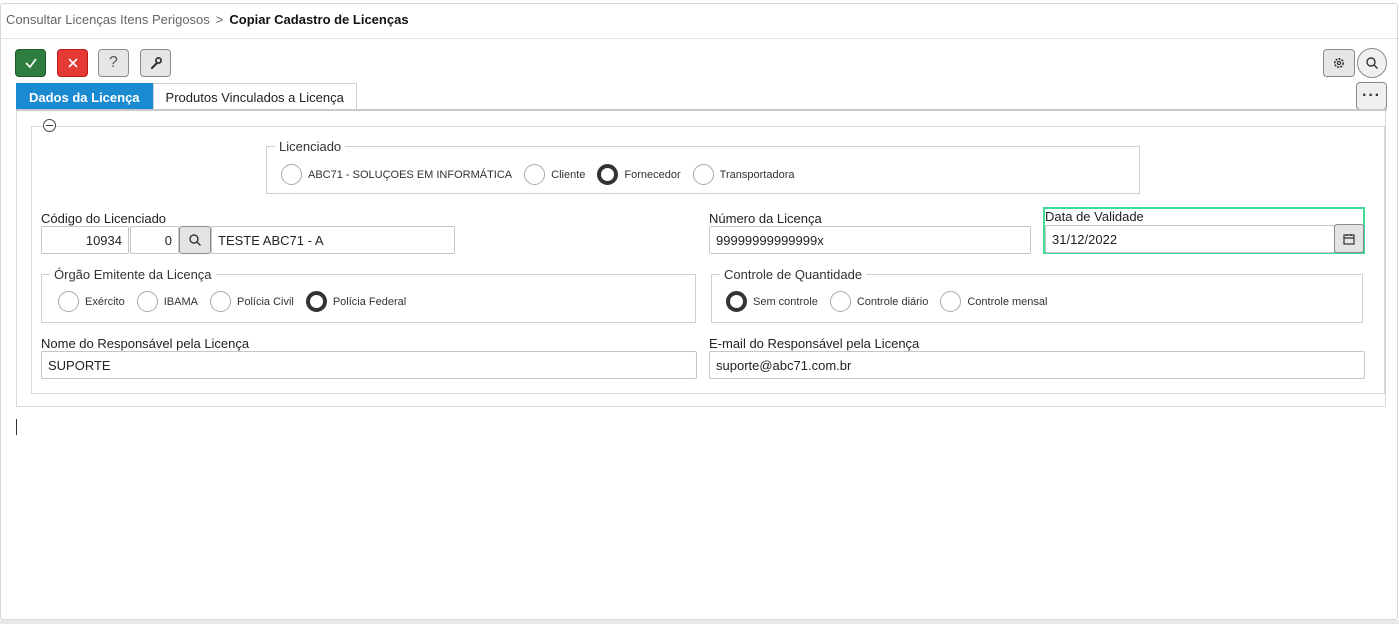 This screenshot has width=1399, height=624. Describe the element at coordinates (765, 218) in the screenshot. I see `numero-label: Número da Licença` at that location.